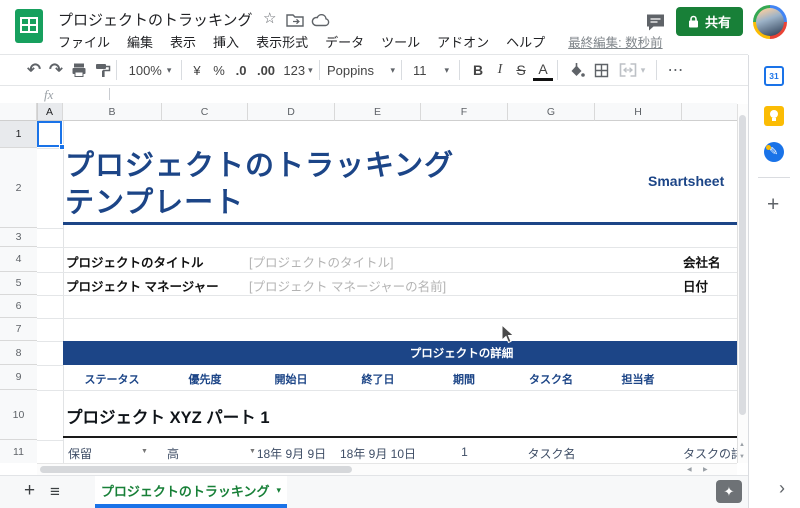 Image resolution: width=800 pixels, height=508 pixels. Describe the element at coordinates (154, 200) in the screenshot. I see `sheet-big-title-line2: テンプレート` at that location.